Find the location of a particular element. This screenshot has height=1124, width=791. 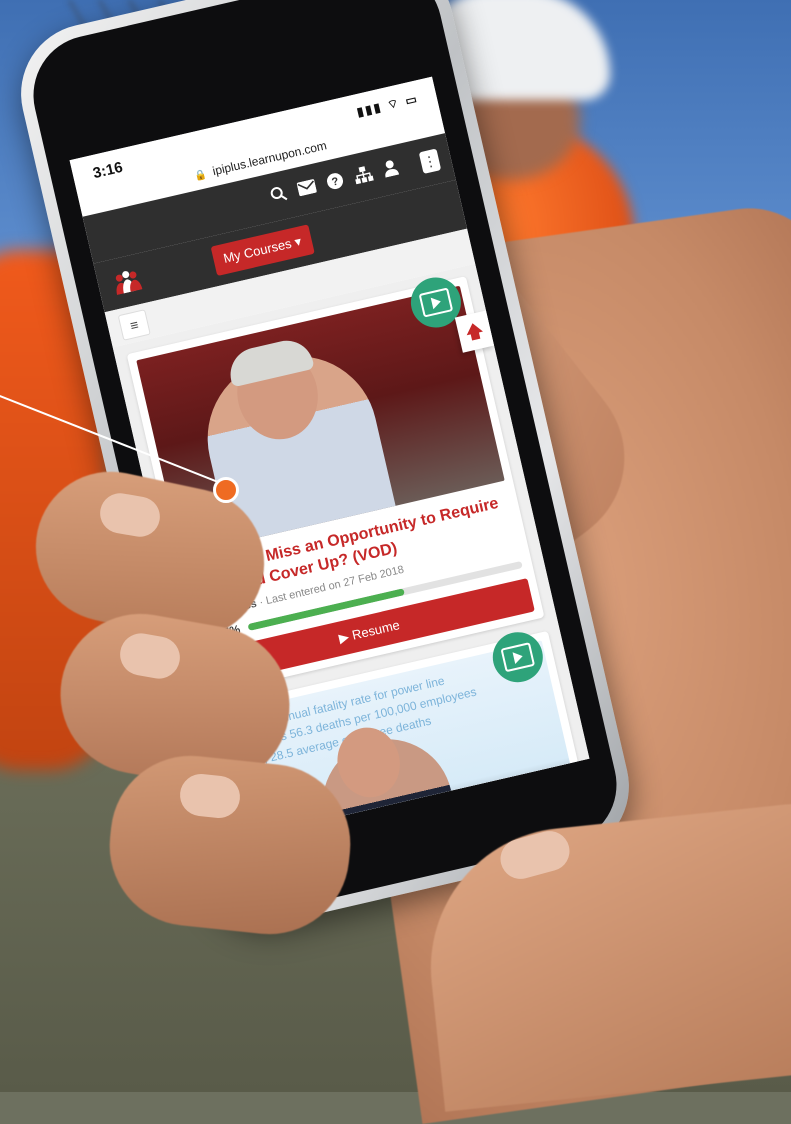

search-icon is located at coordinates (279, 196).